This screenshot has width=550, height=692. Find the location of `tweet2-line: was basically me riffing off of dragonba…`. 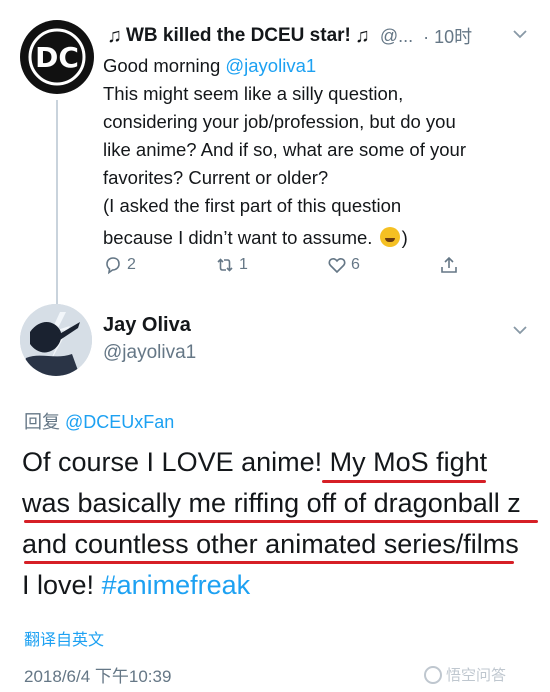

tweet2-line: was basically me riffing off of dragonba… is located at coordinates (271, 503).